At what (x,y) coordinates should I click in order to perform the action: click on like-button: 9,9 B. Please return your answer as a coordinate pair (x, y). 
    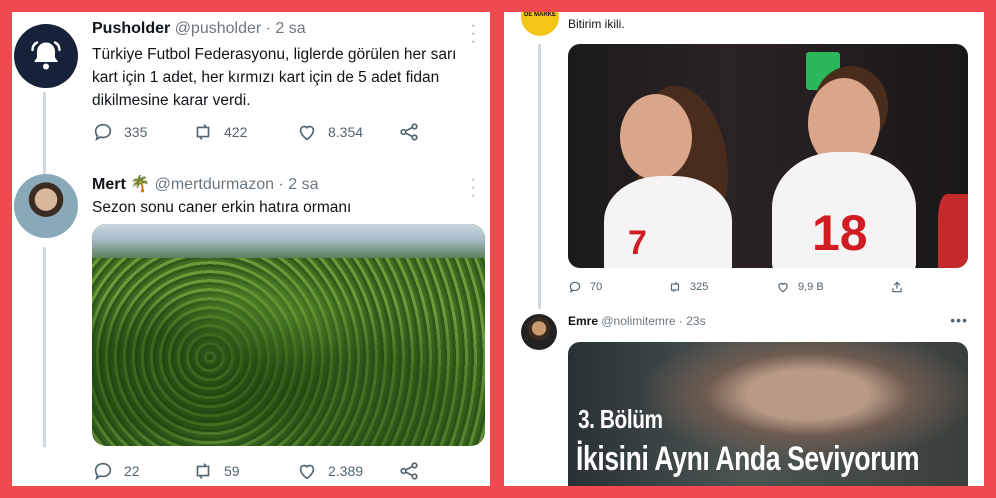
    Looking at the image, I should click on (800, 287).